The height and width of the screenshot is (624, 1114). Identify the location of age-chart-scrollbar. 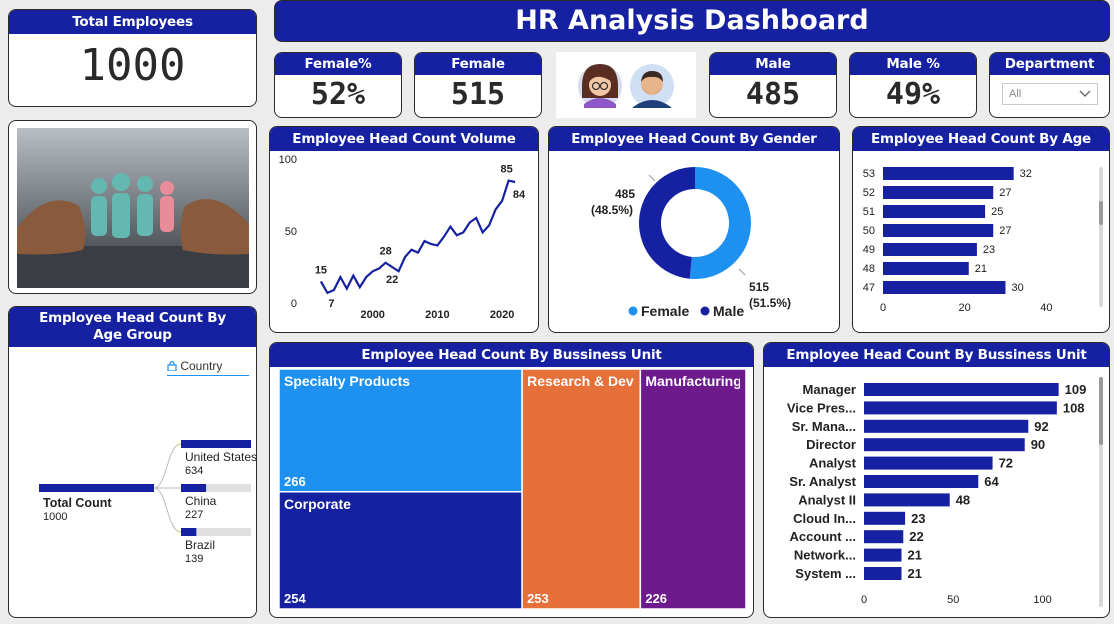
(1101, 237).